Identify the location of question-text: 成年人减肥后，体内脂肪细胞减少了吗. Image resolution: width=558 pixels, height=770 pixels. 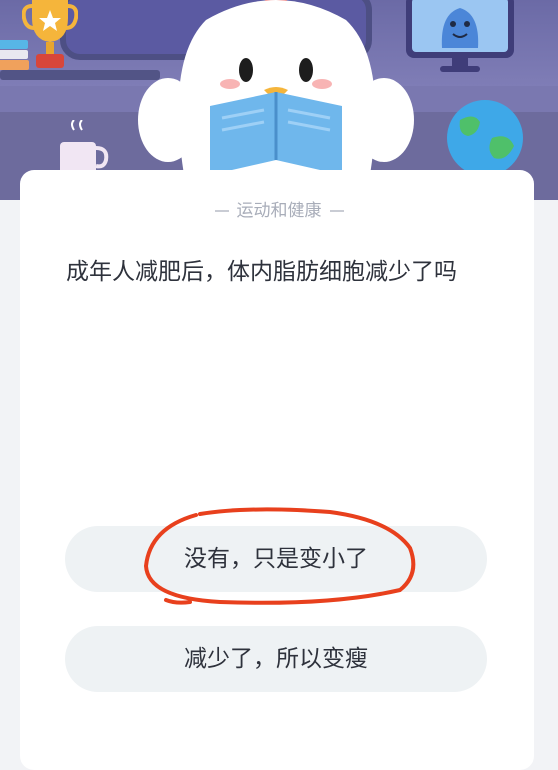
(261, 272).